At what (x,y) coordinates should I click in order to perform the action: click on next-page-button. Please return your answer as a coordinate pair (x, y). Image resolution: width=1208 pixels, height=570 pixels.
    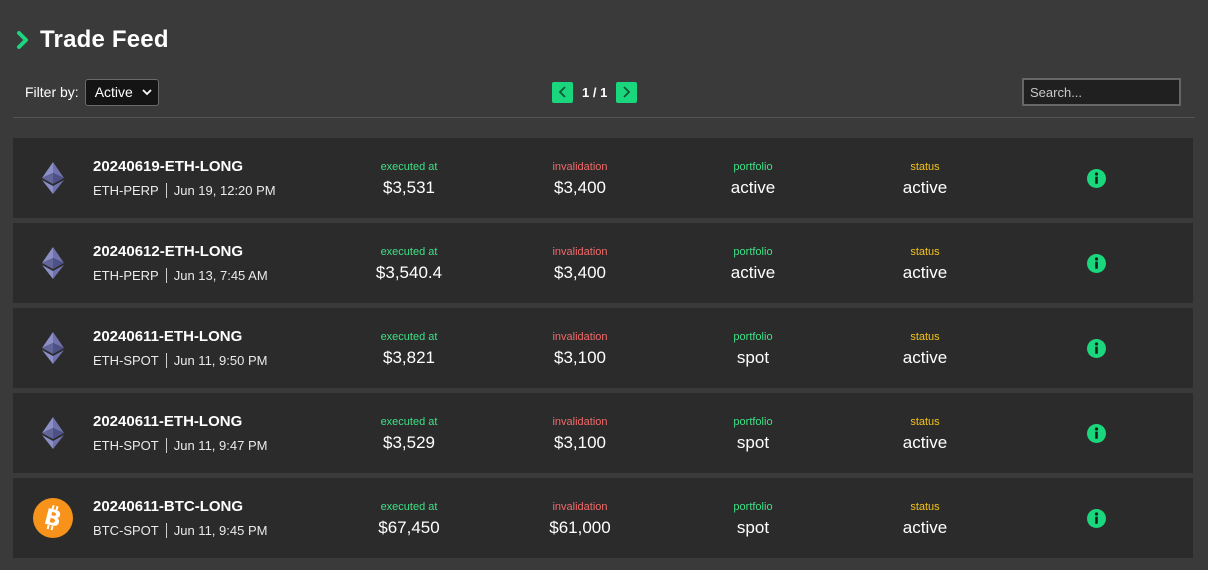
    Looking at the image, I should click on (627, 92).